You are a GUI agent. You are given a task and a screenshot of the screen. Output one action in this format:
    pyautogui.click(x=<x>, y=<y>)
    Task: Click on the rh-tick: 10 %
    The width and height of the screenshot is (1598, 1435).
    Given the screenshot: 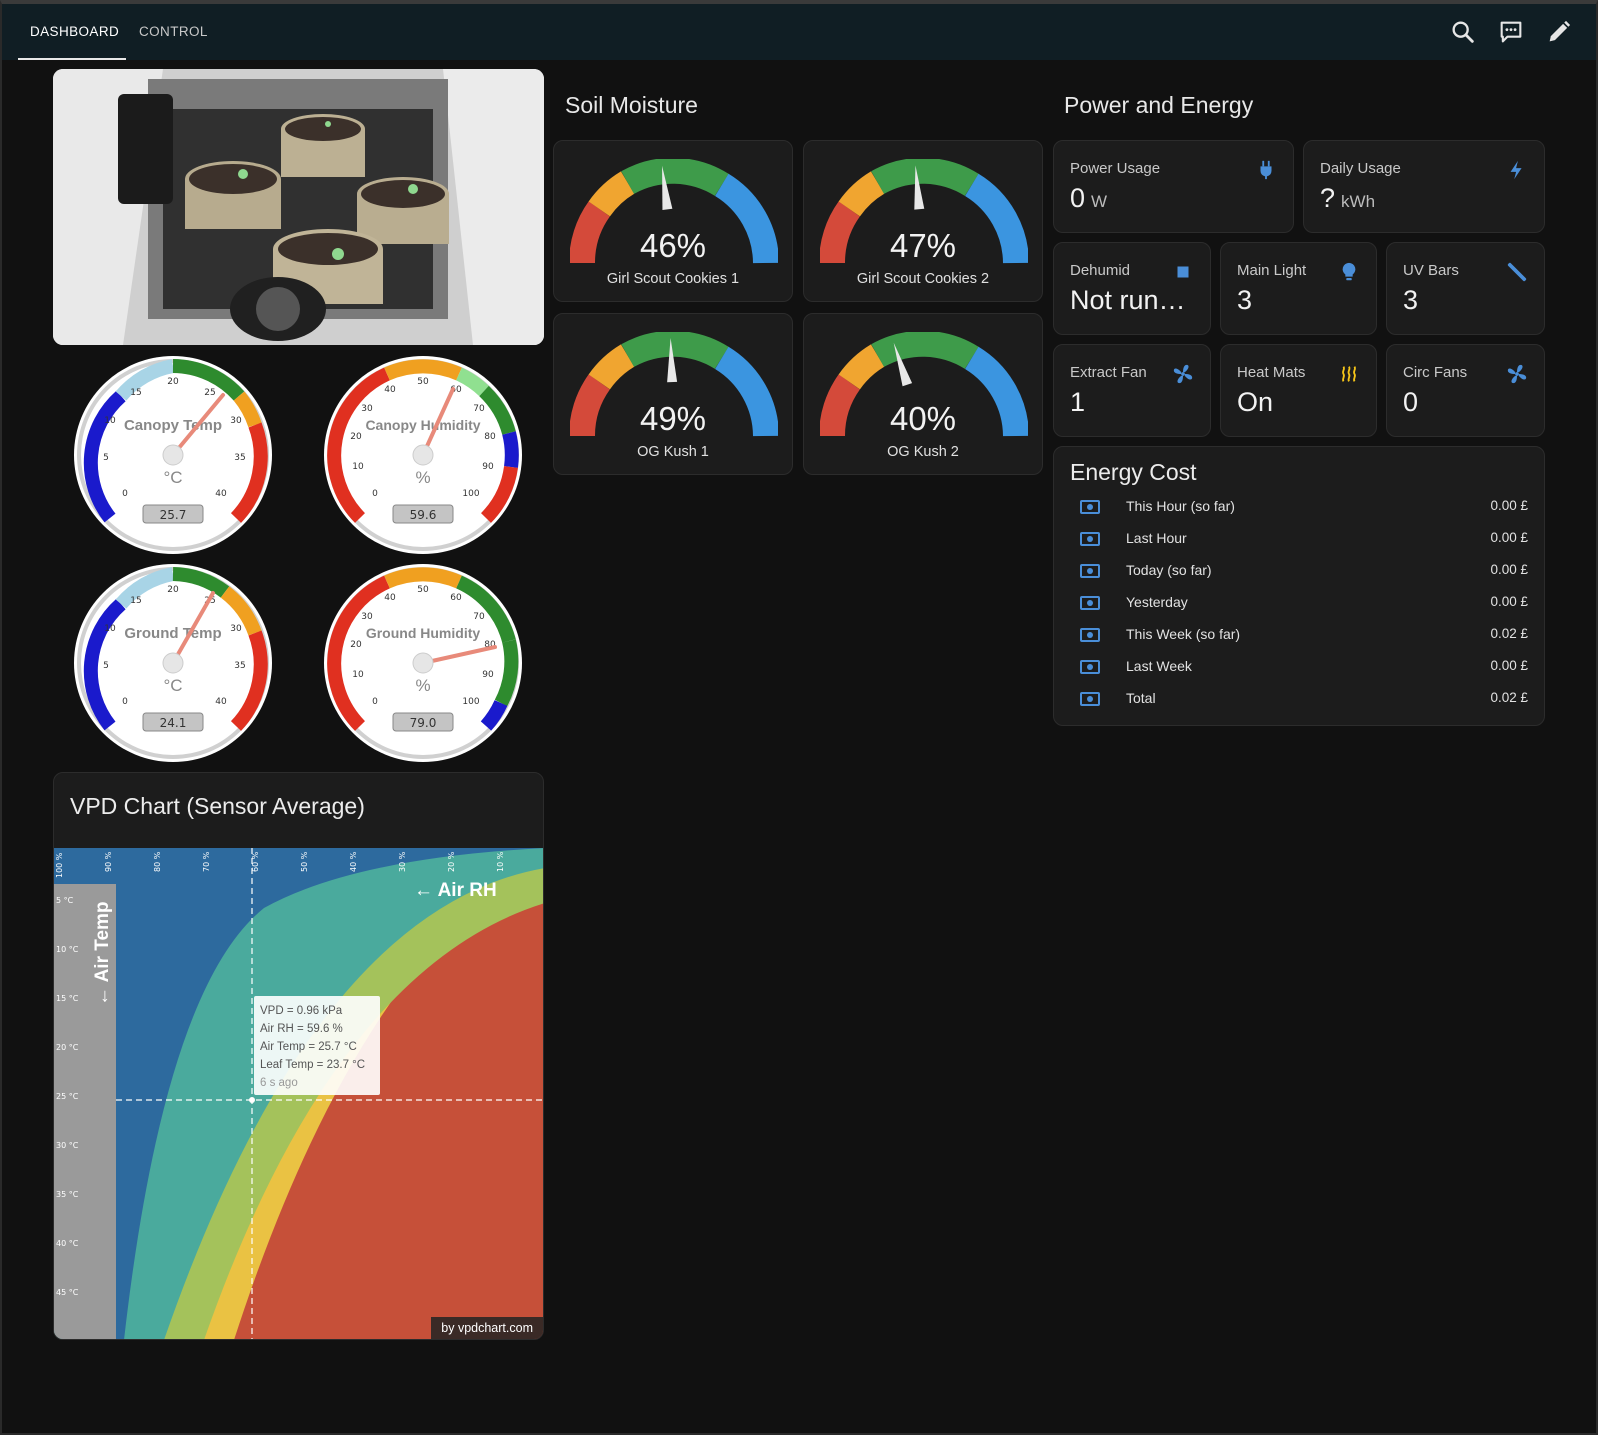 What is the action you would take?
    pyautogui.click(x=500, y=861)
    